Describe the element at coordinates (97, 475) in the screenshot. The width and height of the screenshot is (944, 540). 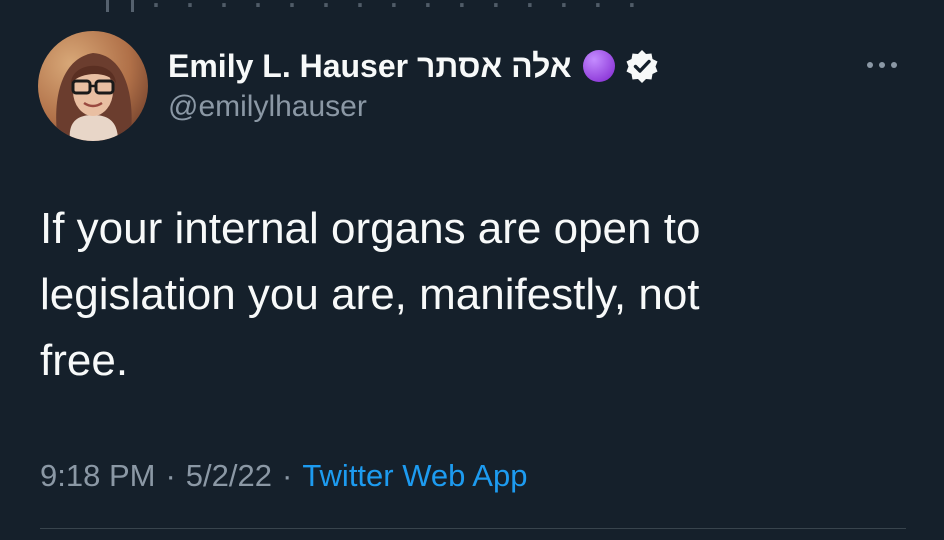
I see `tweet-time: 9:18 PM` at that location.